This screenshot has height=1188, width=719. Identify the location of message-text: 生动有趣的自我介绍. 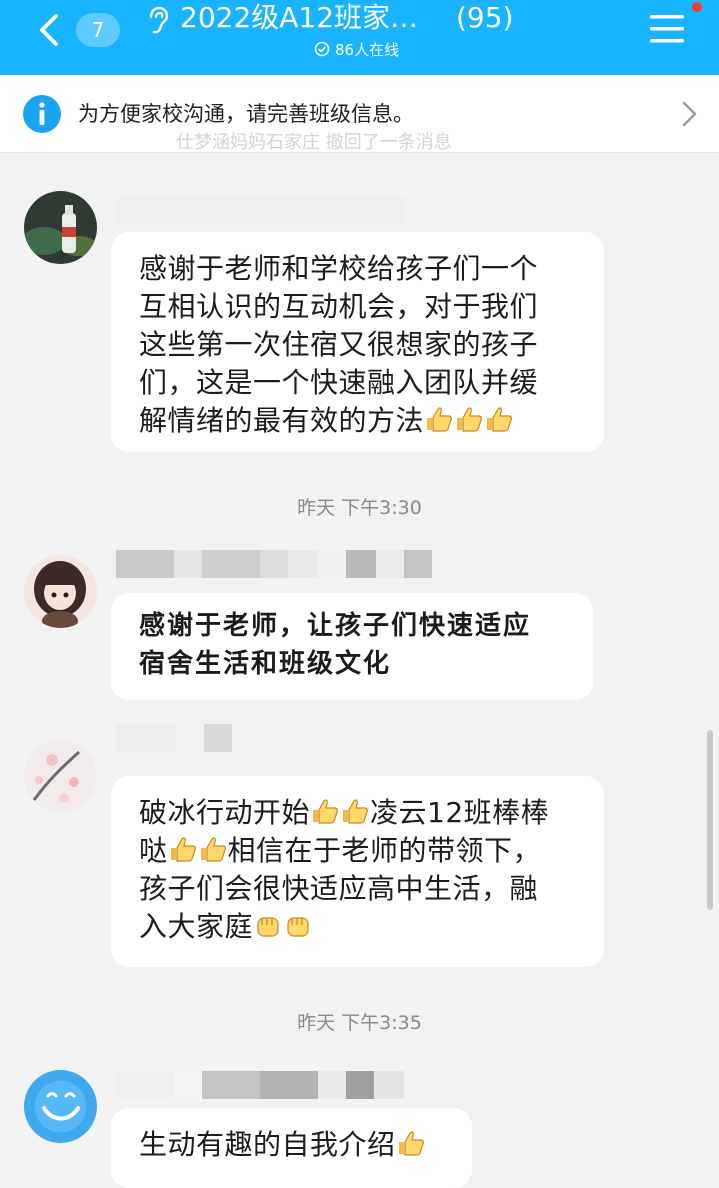
(292, 1145).